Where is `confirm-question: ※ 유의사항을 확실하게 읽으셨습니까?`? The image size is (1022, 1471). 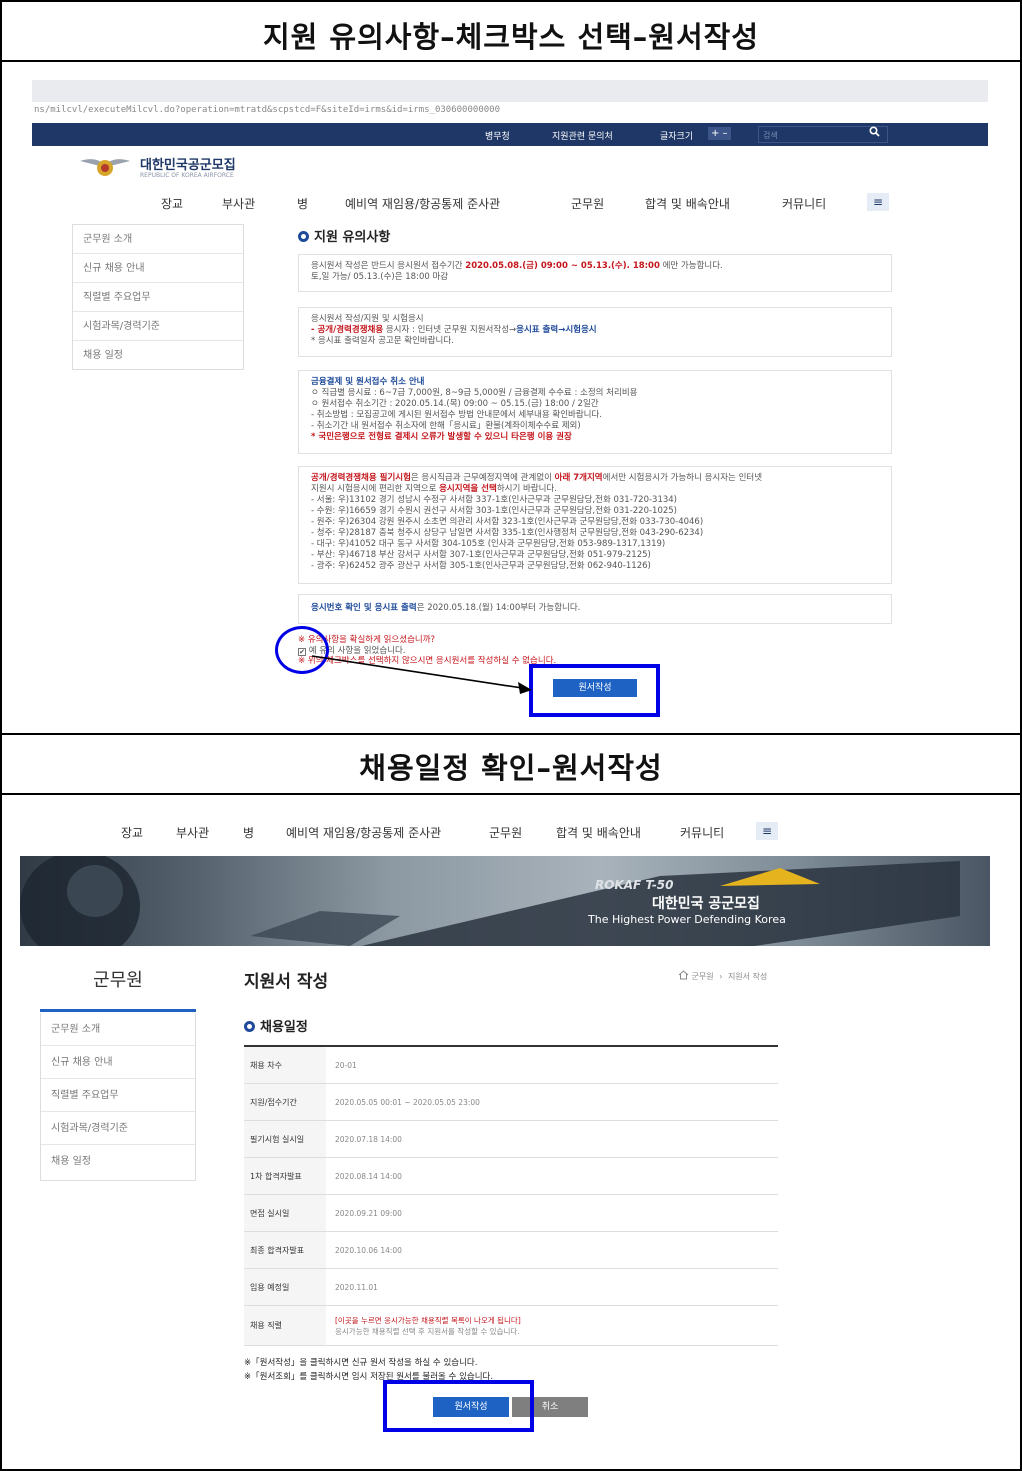 confirm-question: ※ 유의사항을 확실하게 읽으셨습니까? is located at coordinates (367, 640).